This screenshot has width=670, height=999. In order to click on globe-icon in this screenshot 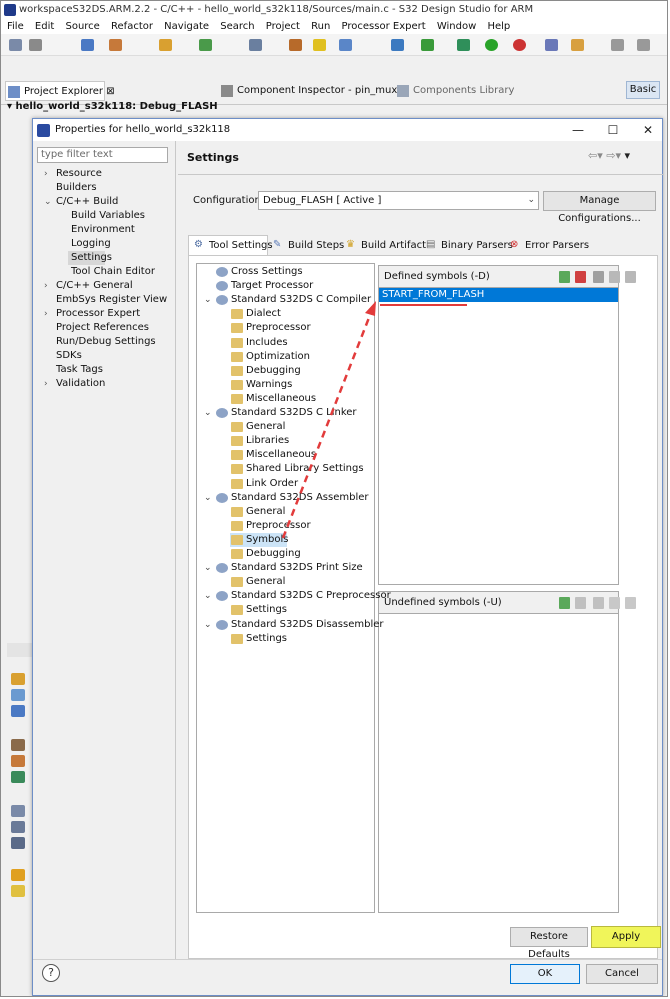, I will do `click(551, 45)`.